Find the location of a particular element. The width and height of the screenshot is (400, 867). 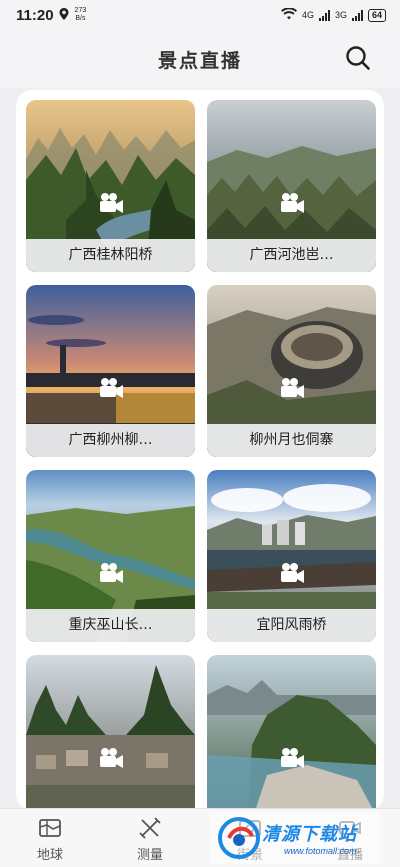

signal-icon is located at coordinates (324, 15).